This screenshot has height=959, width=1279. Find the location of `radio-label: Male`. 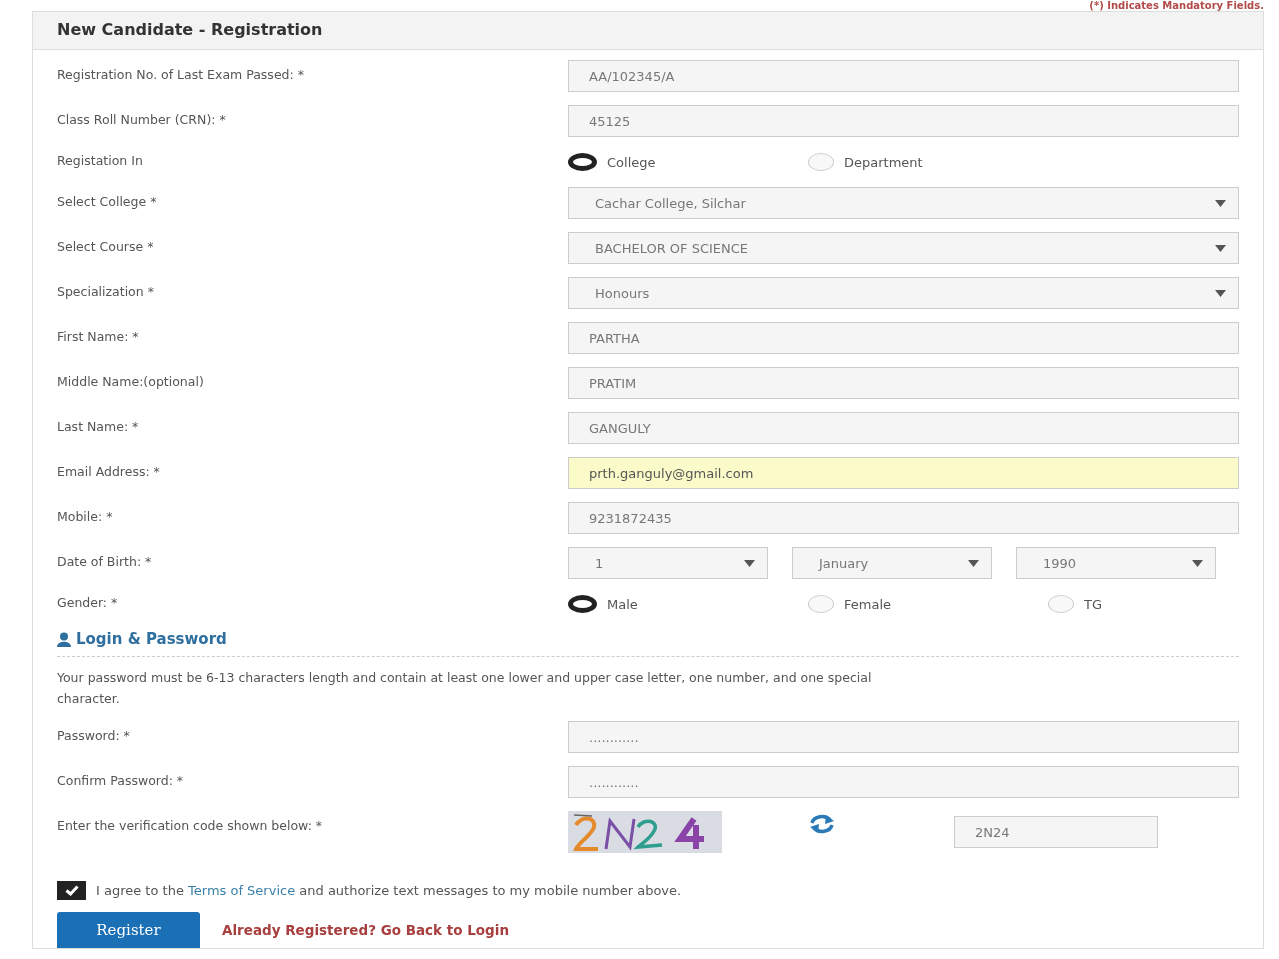

radio-label: Male is located at coordinates (622, 604).